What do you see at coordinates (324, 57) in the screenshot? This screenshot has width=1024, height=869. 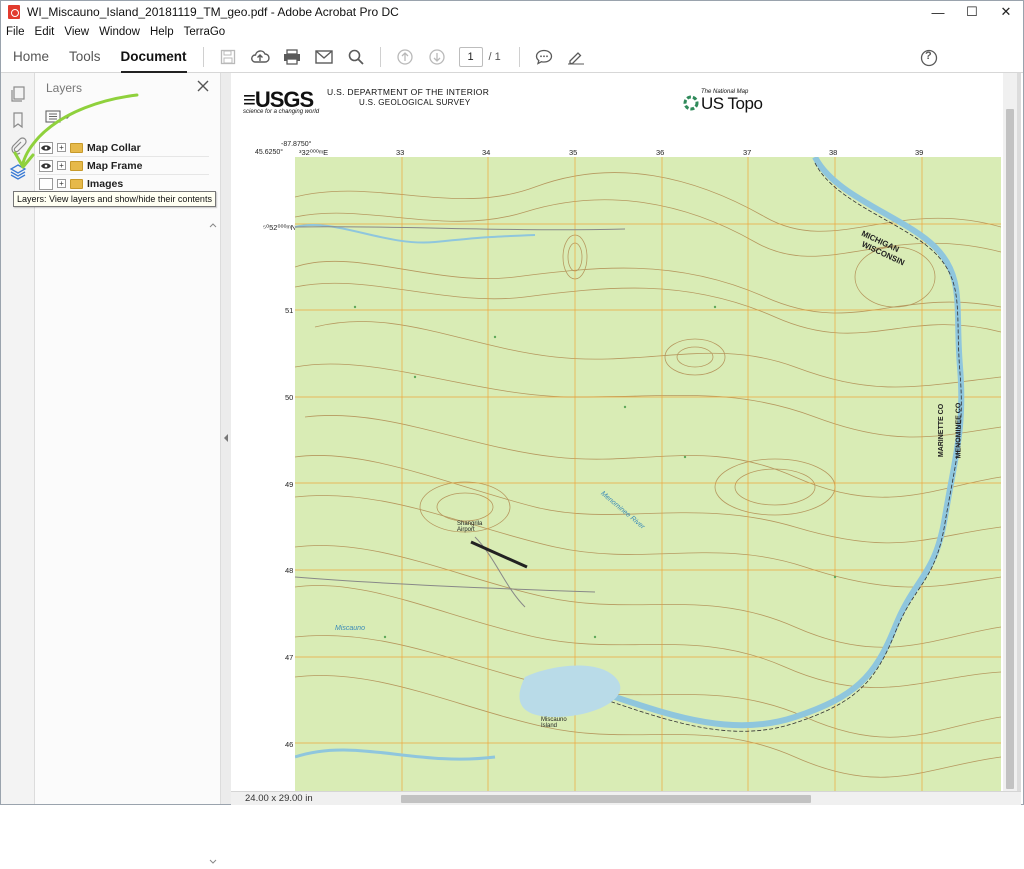 I see `email-icon` at bounding box center [324, 57].